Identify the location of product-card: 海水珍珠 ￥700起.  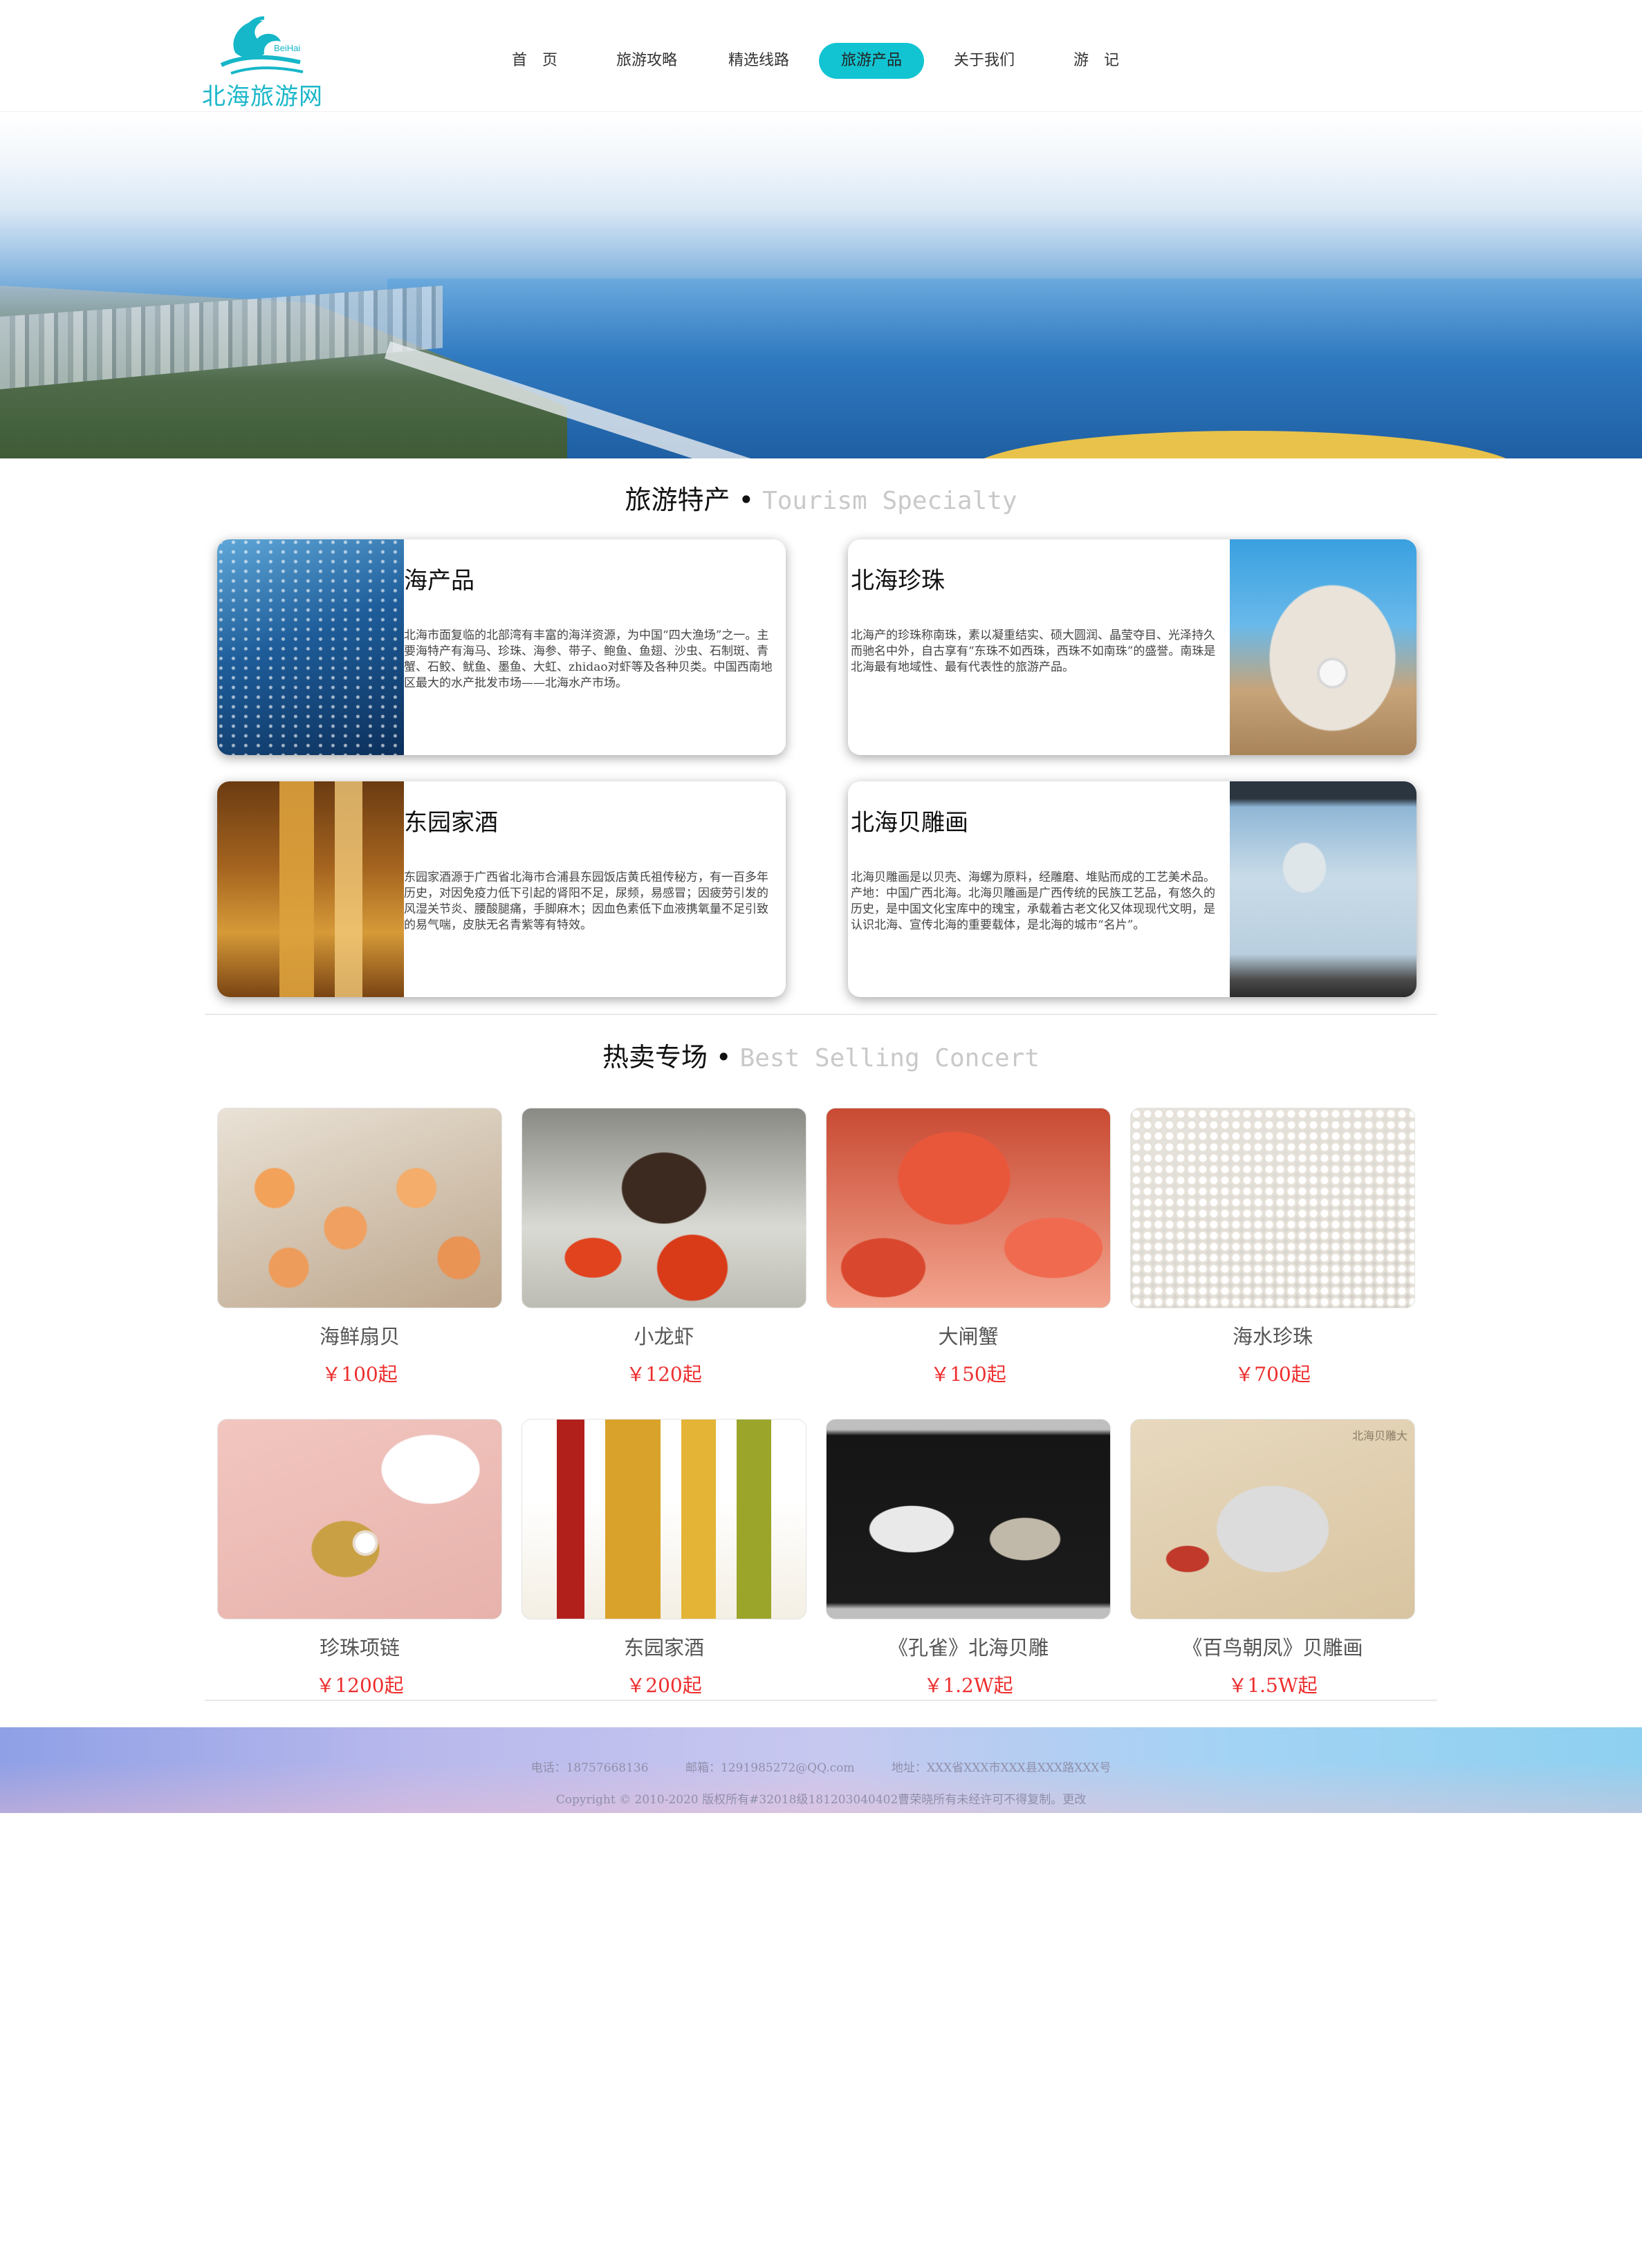
(1272, 1247).